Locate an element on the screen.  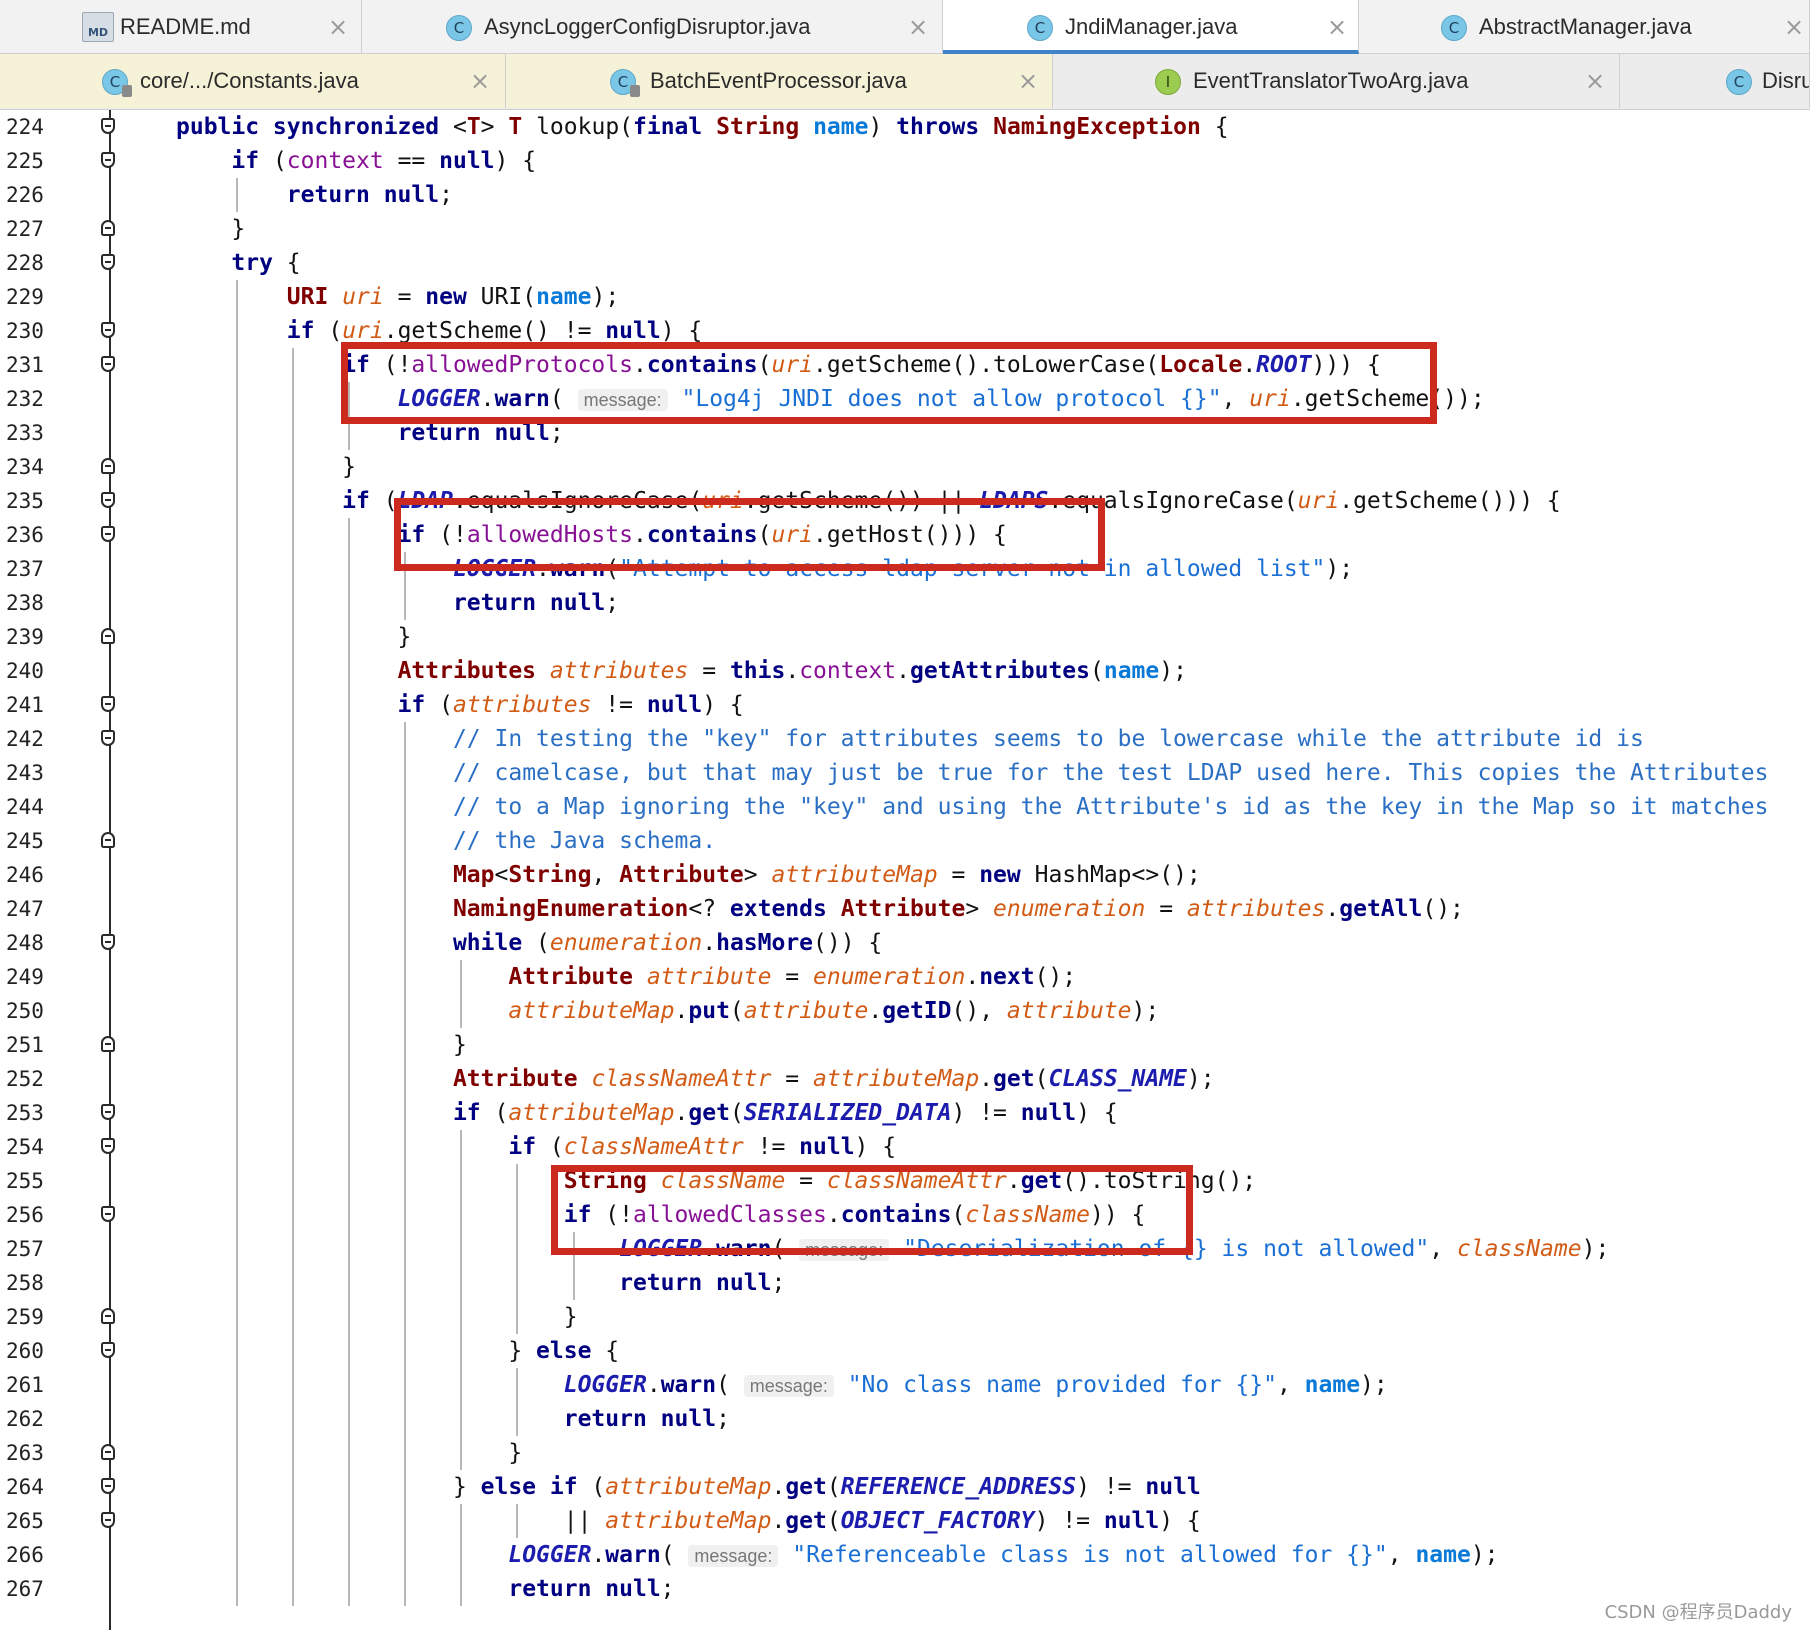
line-number: 227 is located at coordinates (36, 229).